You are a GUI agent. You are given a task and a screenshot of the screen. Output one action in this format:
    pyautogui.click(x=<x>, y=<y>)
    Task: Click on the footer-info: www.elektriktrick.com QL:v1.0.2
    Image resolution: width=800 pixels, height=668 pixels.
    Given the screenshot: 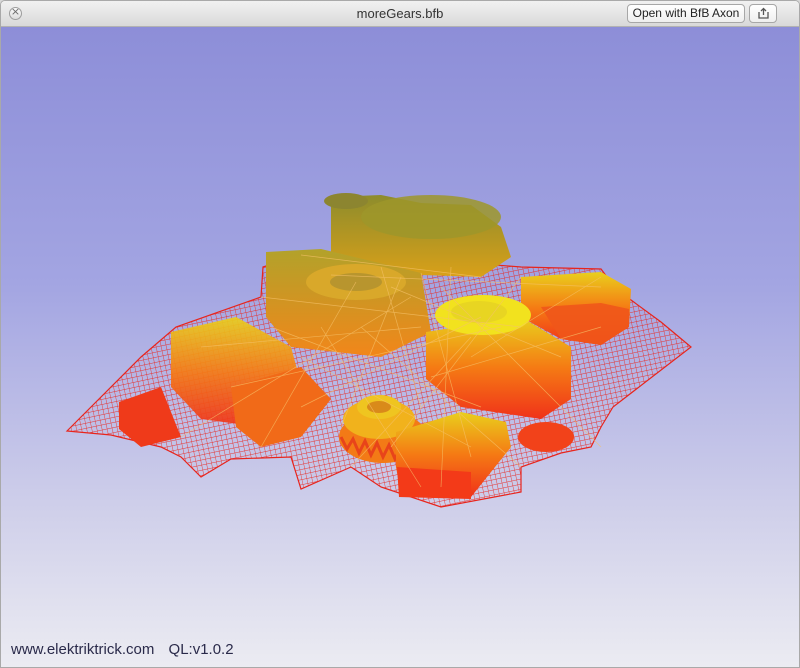 What is the action you would take?
    pyautogui.click(x=127, y=649)
    